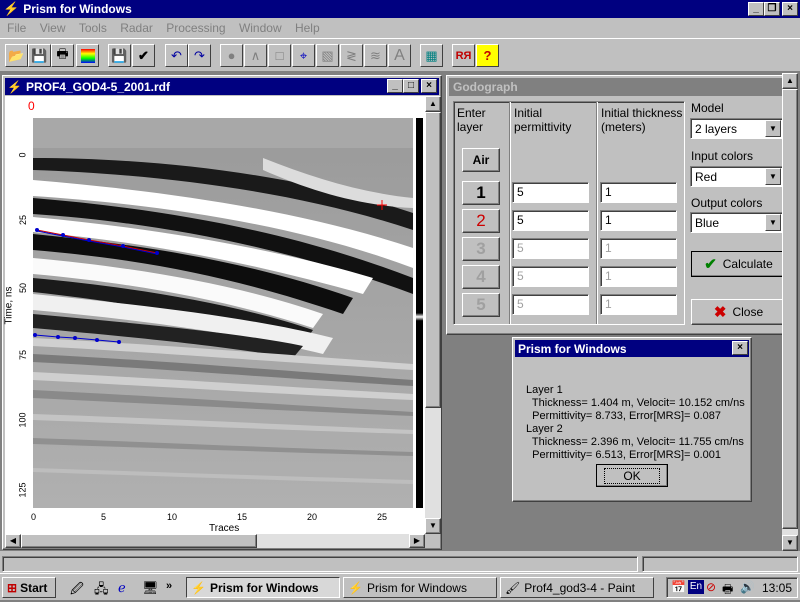 The image size is (800, 602). What do you see at coordinates (622, 87) in the screenshot?
I see `godograph-titlebar: Godograph` at bounding box center [622, 87].